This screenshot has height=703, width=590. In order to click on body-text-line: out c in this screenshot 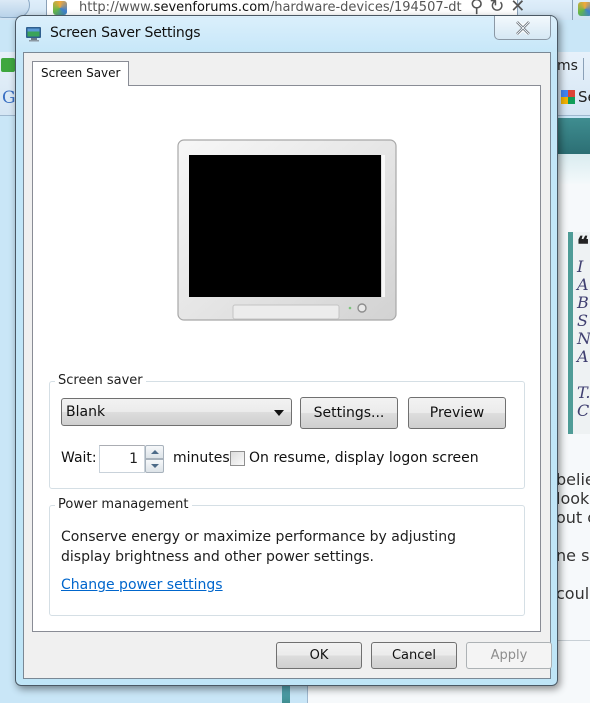, I will do `click(573, 517)`.